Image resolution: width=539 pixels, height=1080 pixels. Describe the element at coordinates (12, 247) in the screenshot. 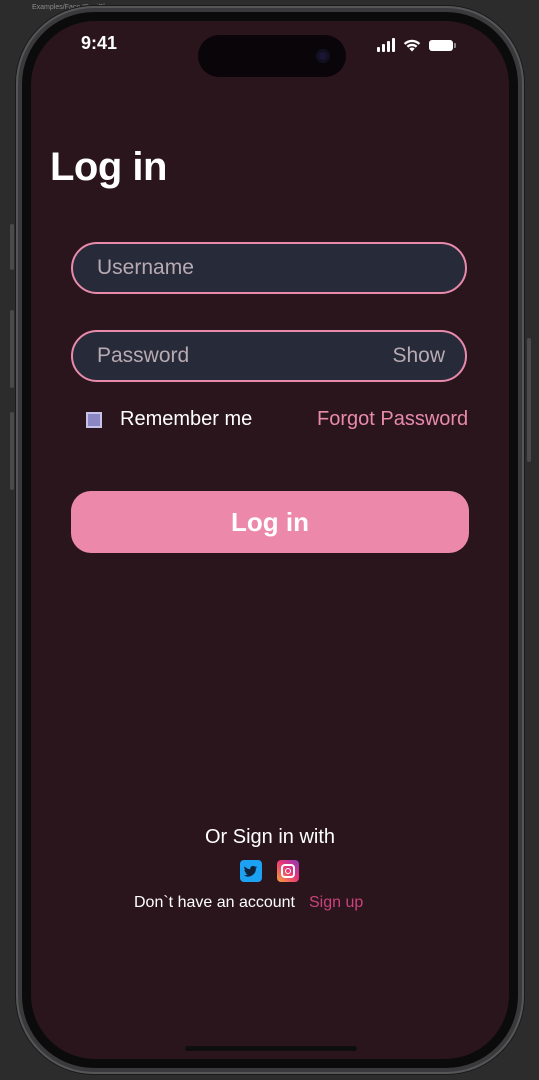

I see `action-button` at that location.